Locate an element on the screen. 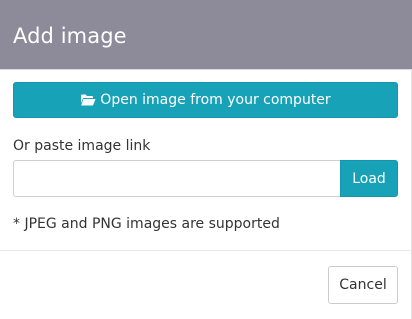 The height and width of the screenshot is (319, 412). image-link-label: Or paste image link is located at coordinates (82, 146).